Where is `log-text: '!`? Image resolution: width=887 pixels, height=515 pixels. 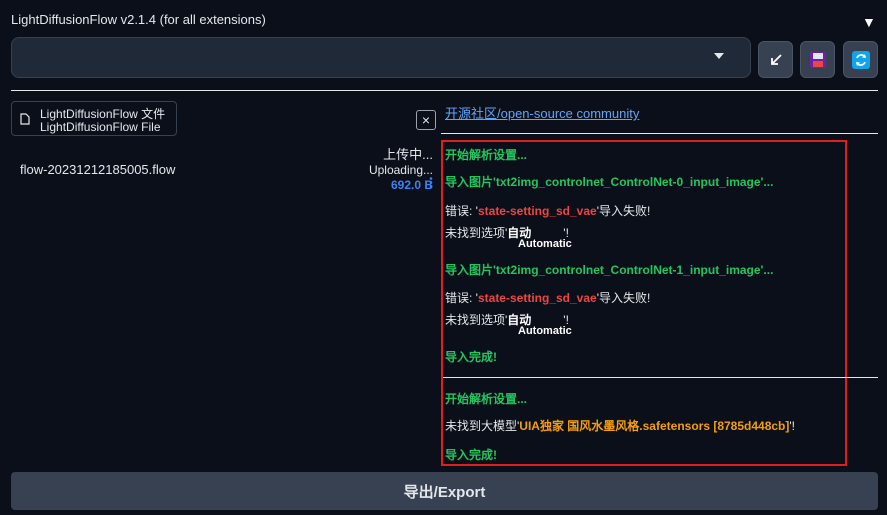 log-text: '! is located at coordinates (792, 426).